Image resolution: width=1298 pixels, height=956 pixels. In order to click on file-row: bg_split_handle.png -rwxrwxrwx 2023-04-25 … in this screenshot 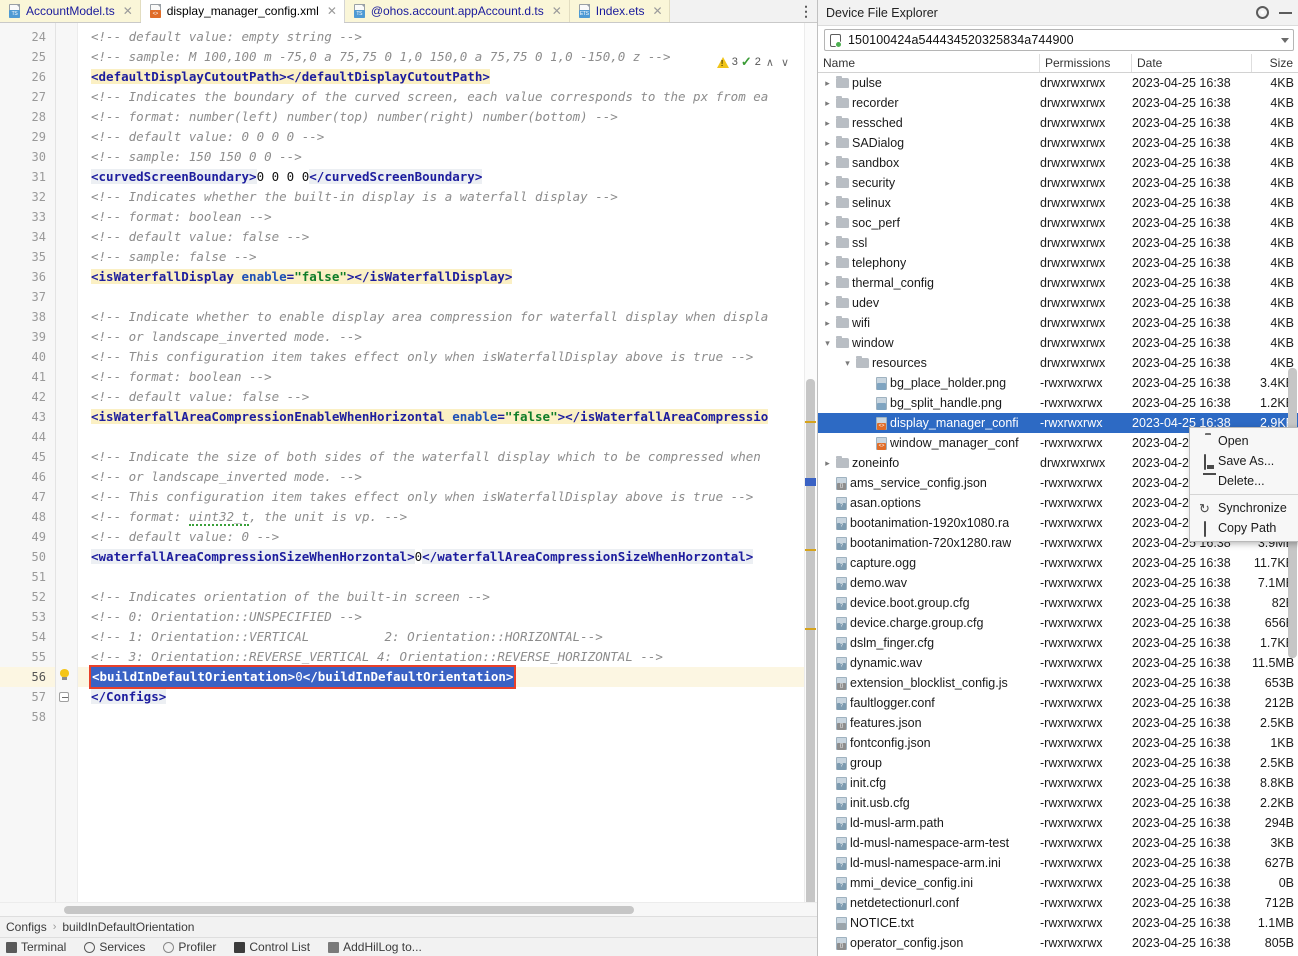, I will do `click(1058, 403)`.